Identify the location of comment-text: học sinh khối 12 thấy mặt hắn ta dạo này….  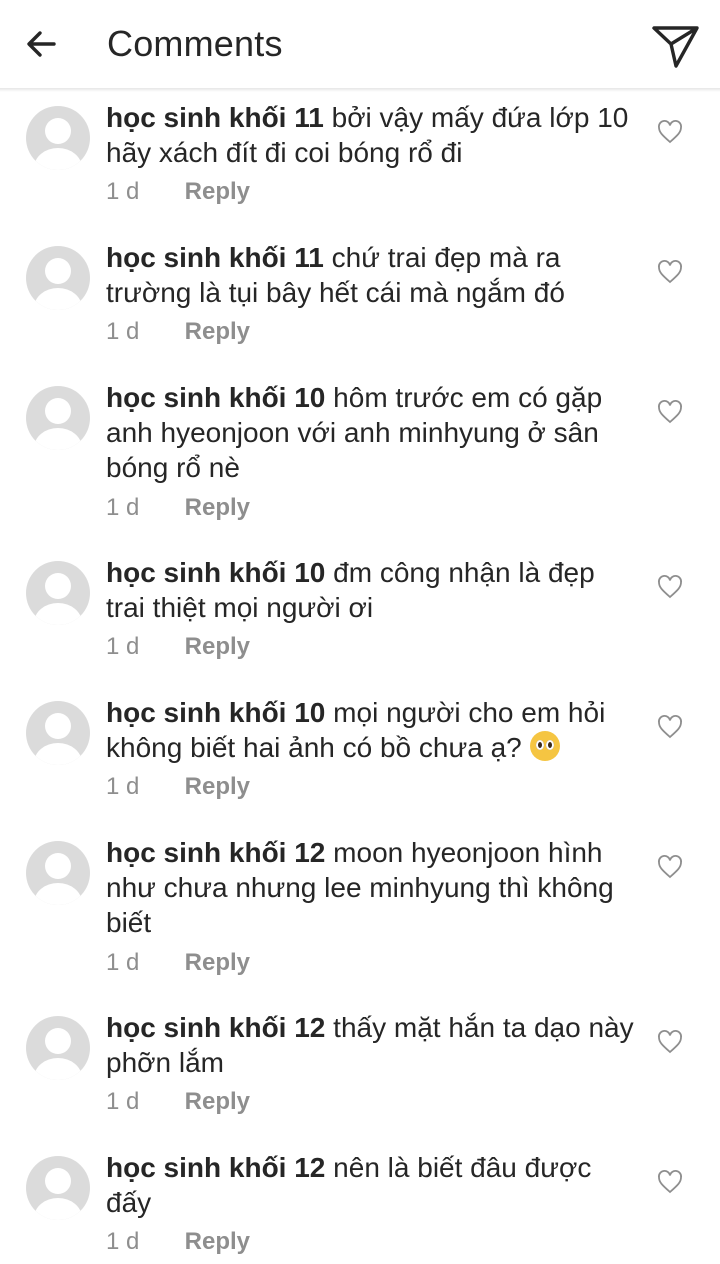
(371, 1045).